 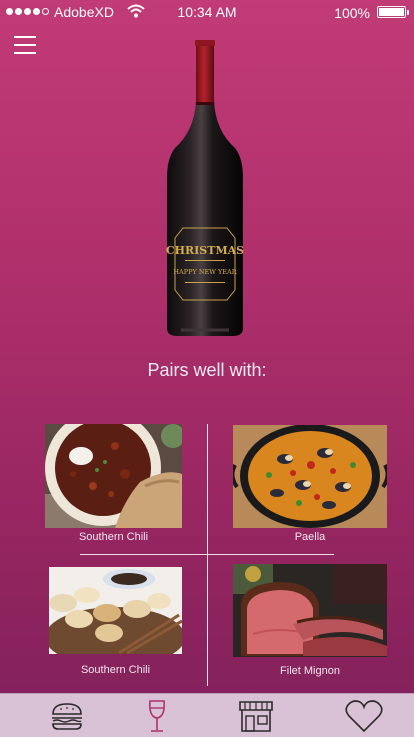 I want to click on pairing-card-paella: Paella, so click(x=310, y=484).